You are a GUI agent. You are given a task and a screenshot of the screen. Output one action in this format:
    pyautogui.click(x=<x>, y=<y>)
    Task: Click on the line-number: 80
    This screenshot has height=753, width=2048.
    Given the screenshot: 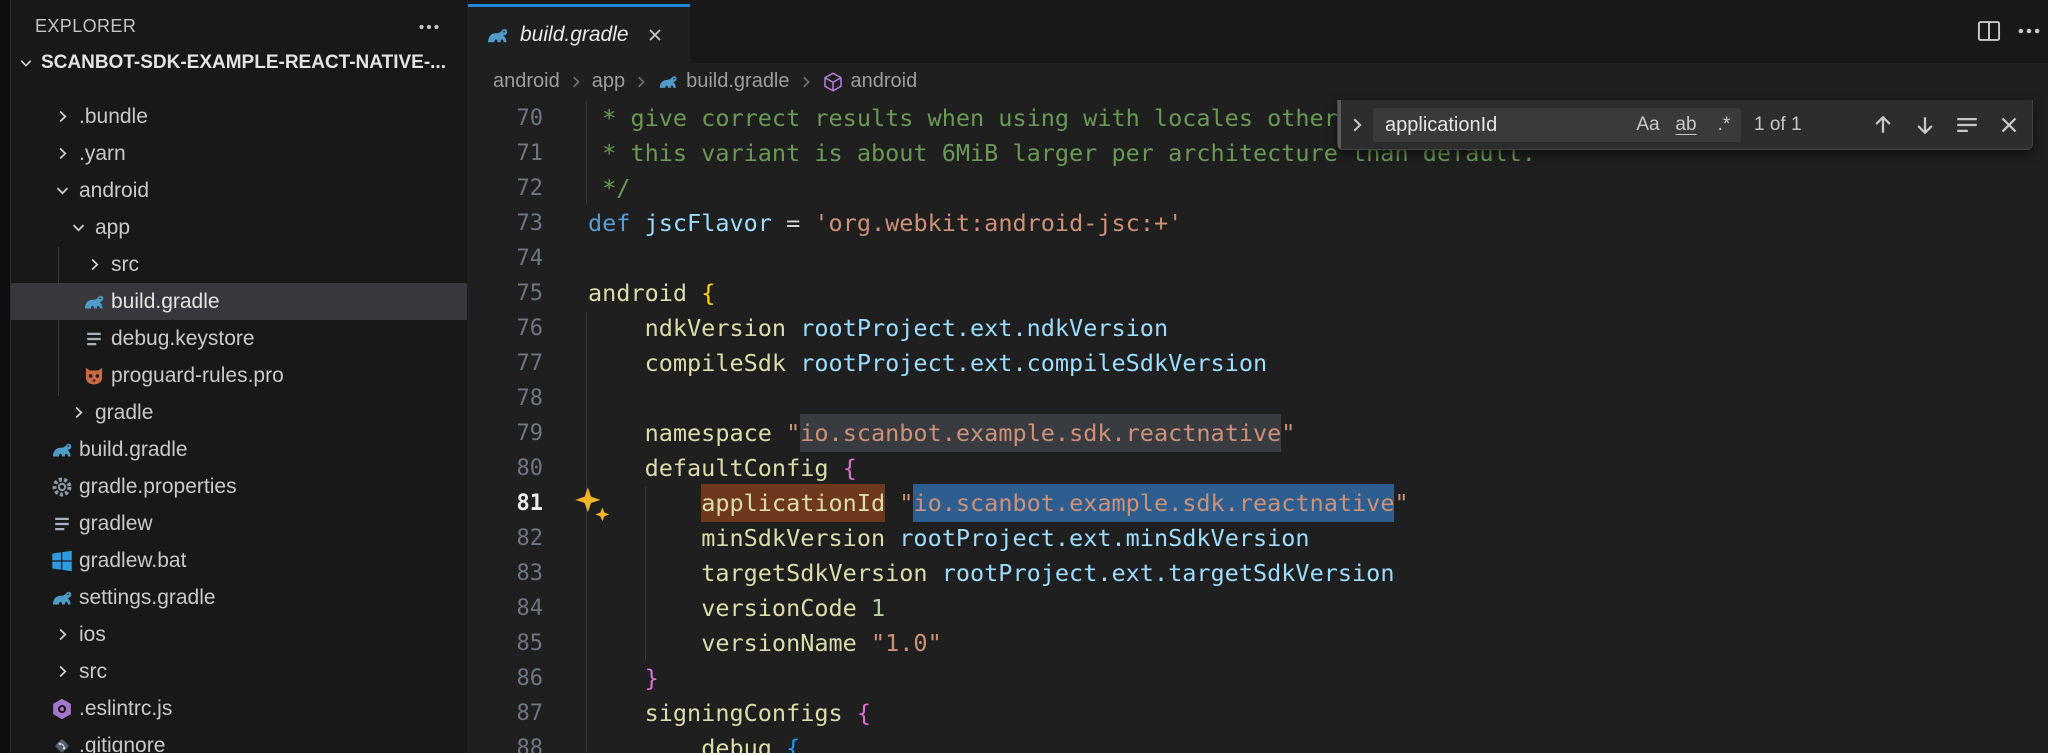 What is the action you would take?
    pyautogui.click(x=530, y=468)
    